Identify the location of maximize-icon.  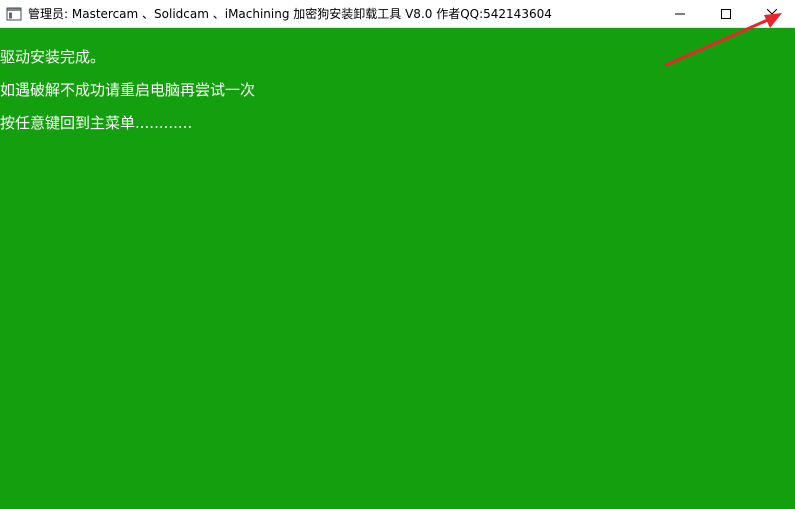
(726, 13).